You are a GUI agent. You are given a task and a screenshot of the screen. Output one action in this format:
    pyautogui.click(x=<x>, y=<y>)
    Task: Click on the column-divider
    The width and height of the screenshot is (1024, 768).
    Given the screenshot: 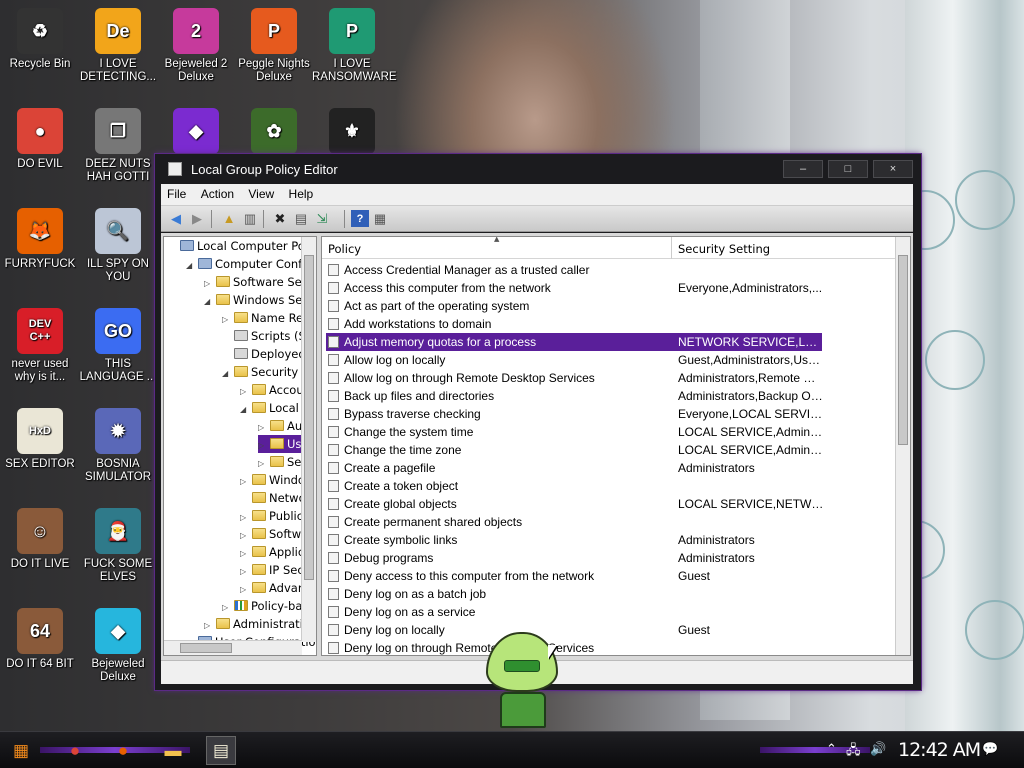 What is the action you would take?
    pyautogui.click(x=671, y=248)
    